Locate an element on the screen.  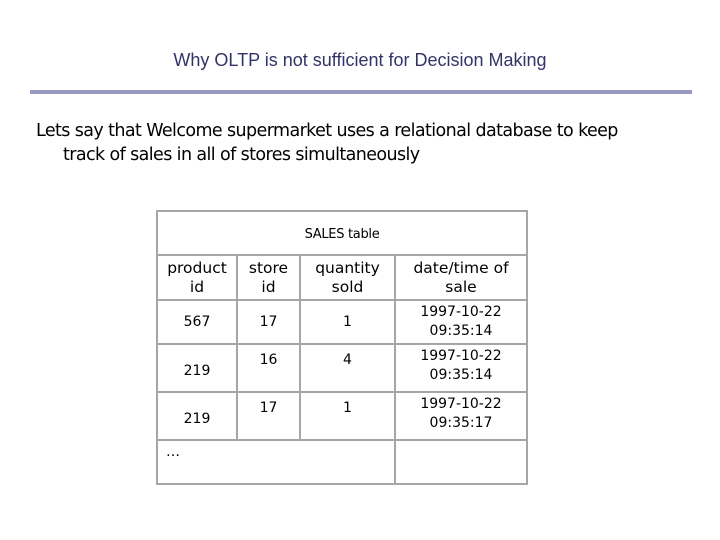
column-header-store-id: store id is located at coordinates (268, 277).